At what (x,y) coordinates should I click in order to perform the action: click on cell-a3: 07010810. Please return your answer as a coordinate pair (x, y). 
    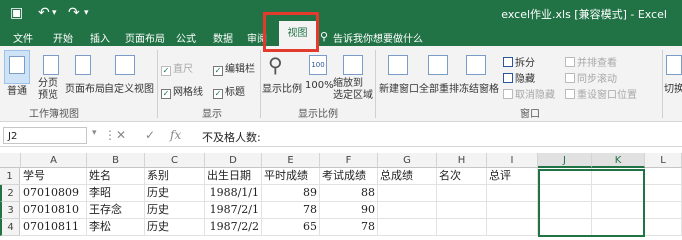
    Looking at the image, I should click on (54, 210).